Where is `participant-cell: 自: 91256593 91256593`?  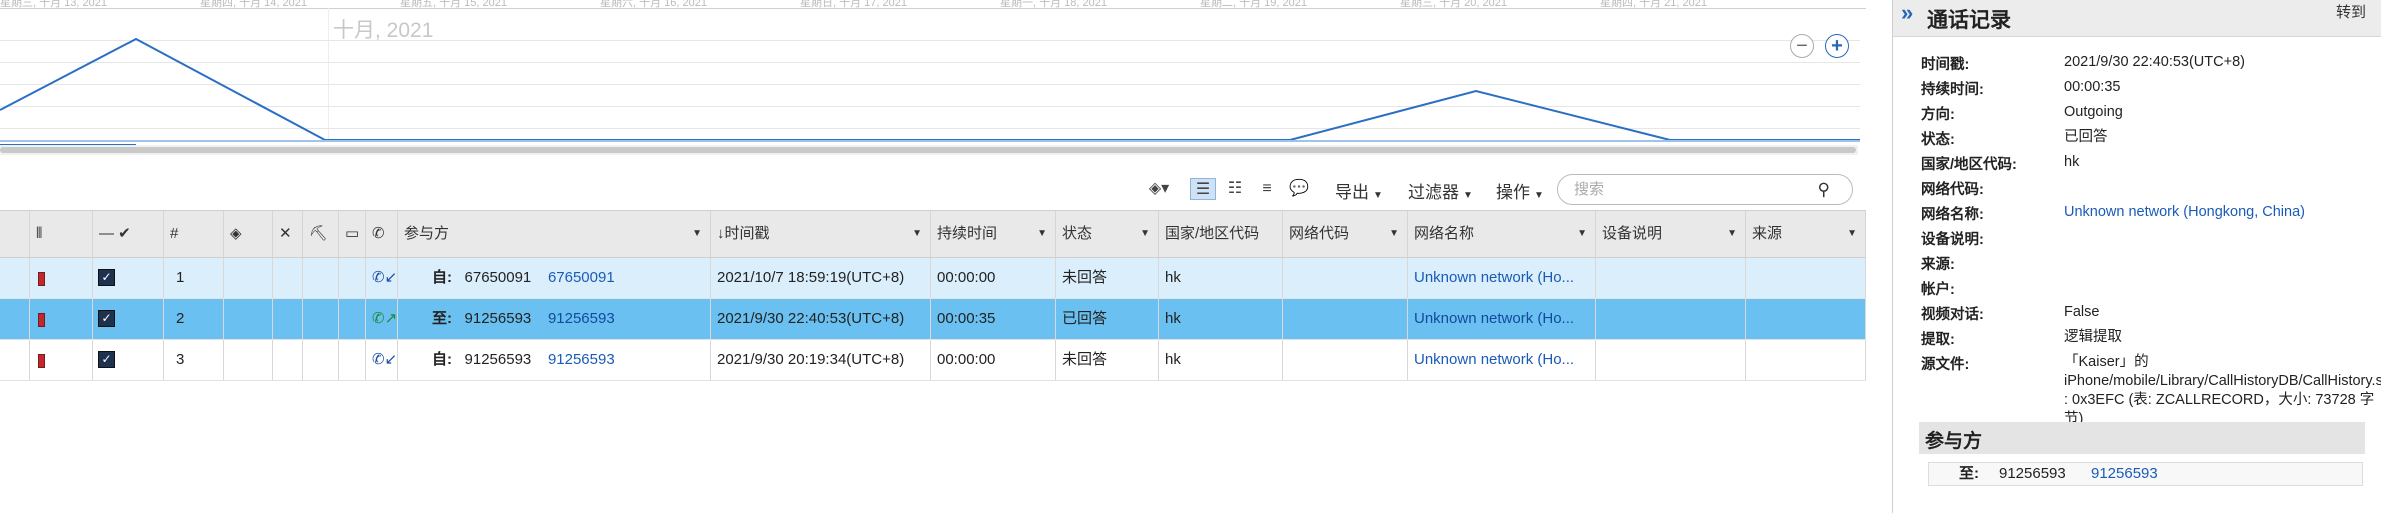
participant-cell: 自: 91256593 91256593 is located at coordinates (554, 360).